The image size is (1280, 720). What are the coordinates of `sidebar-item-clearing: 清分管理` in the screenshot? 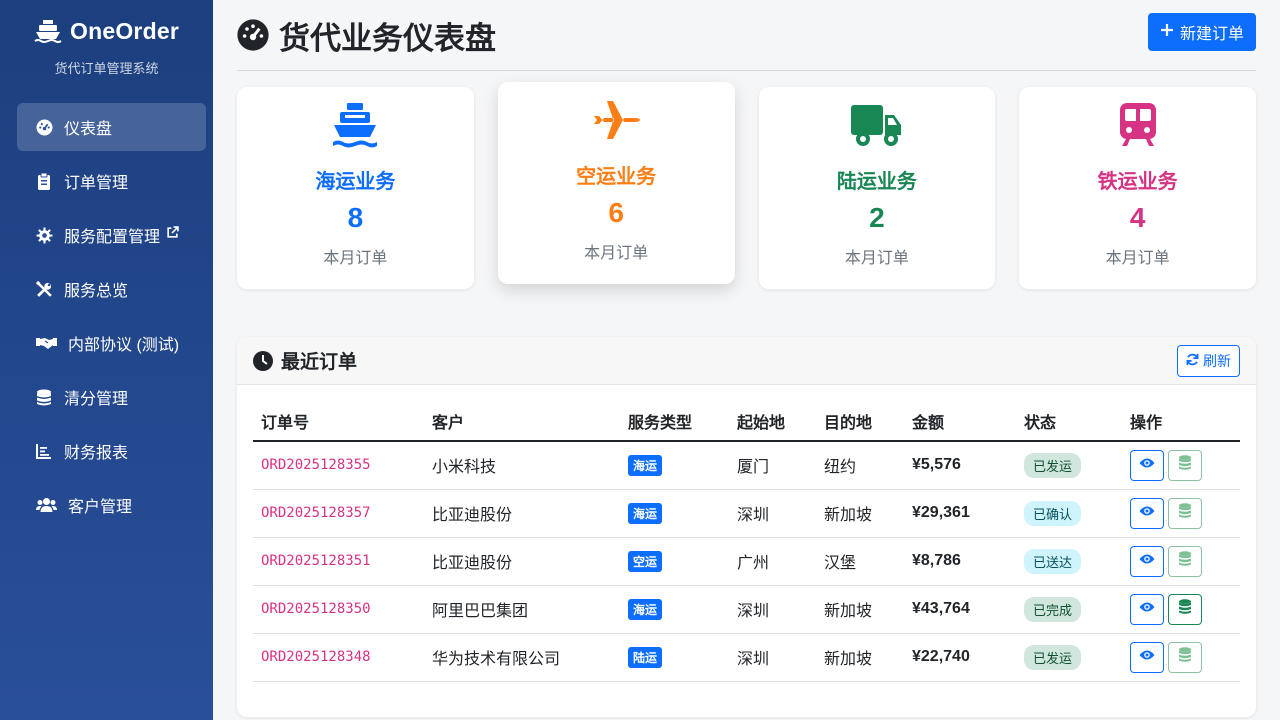 It's located at (111, 397).